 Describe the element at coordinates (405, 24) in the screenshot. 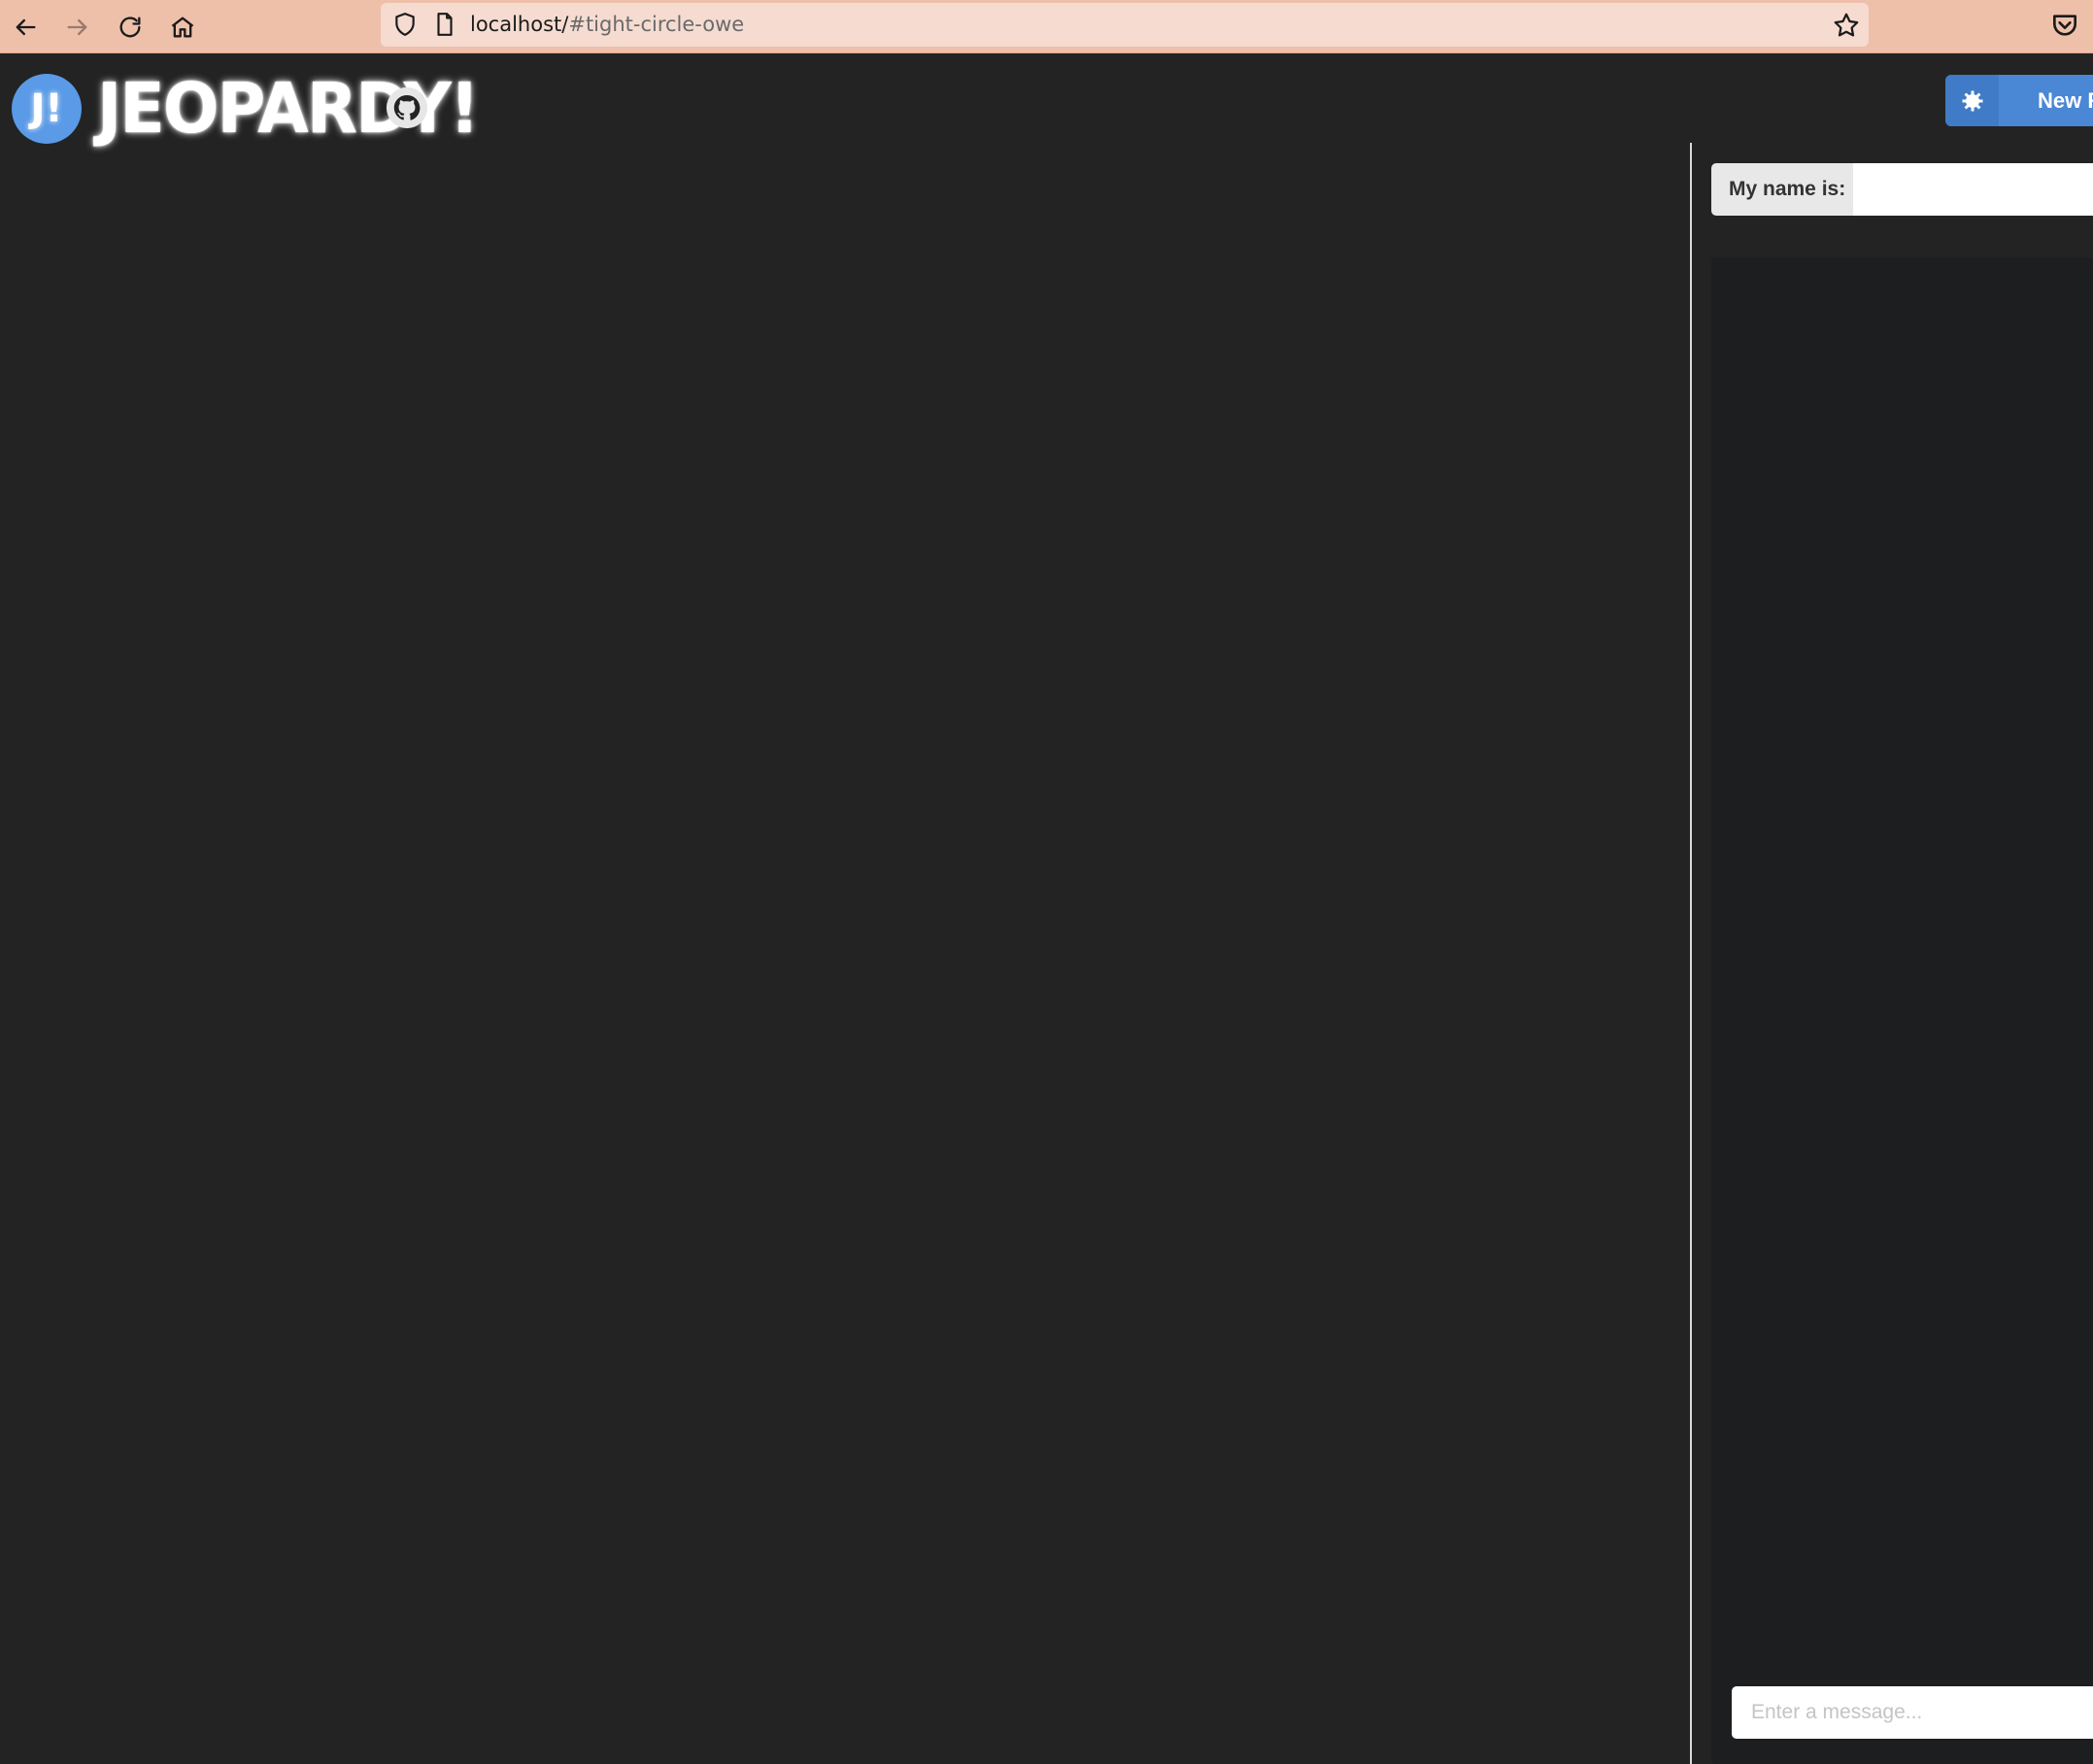

I see `shield-icon` at that location.